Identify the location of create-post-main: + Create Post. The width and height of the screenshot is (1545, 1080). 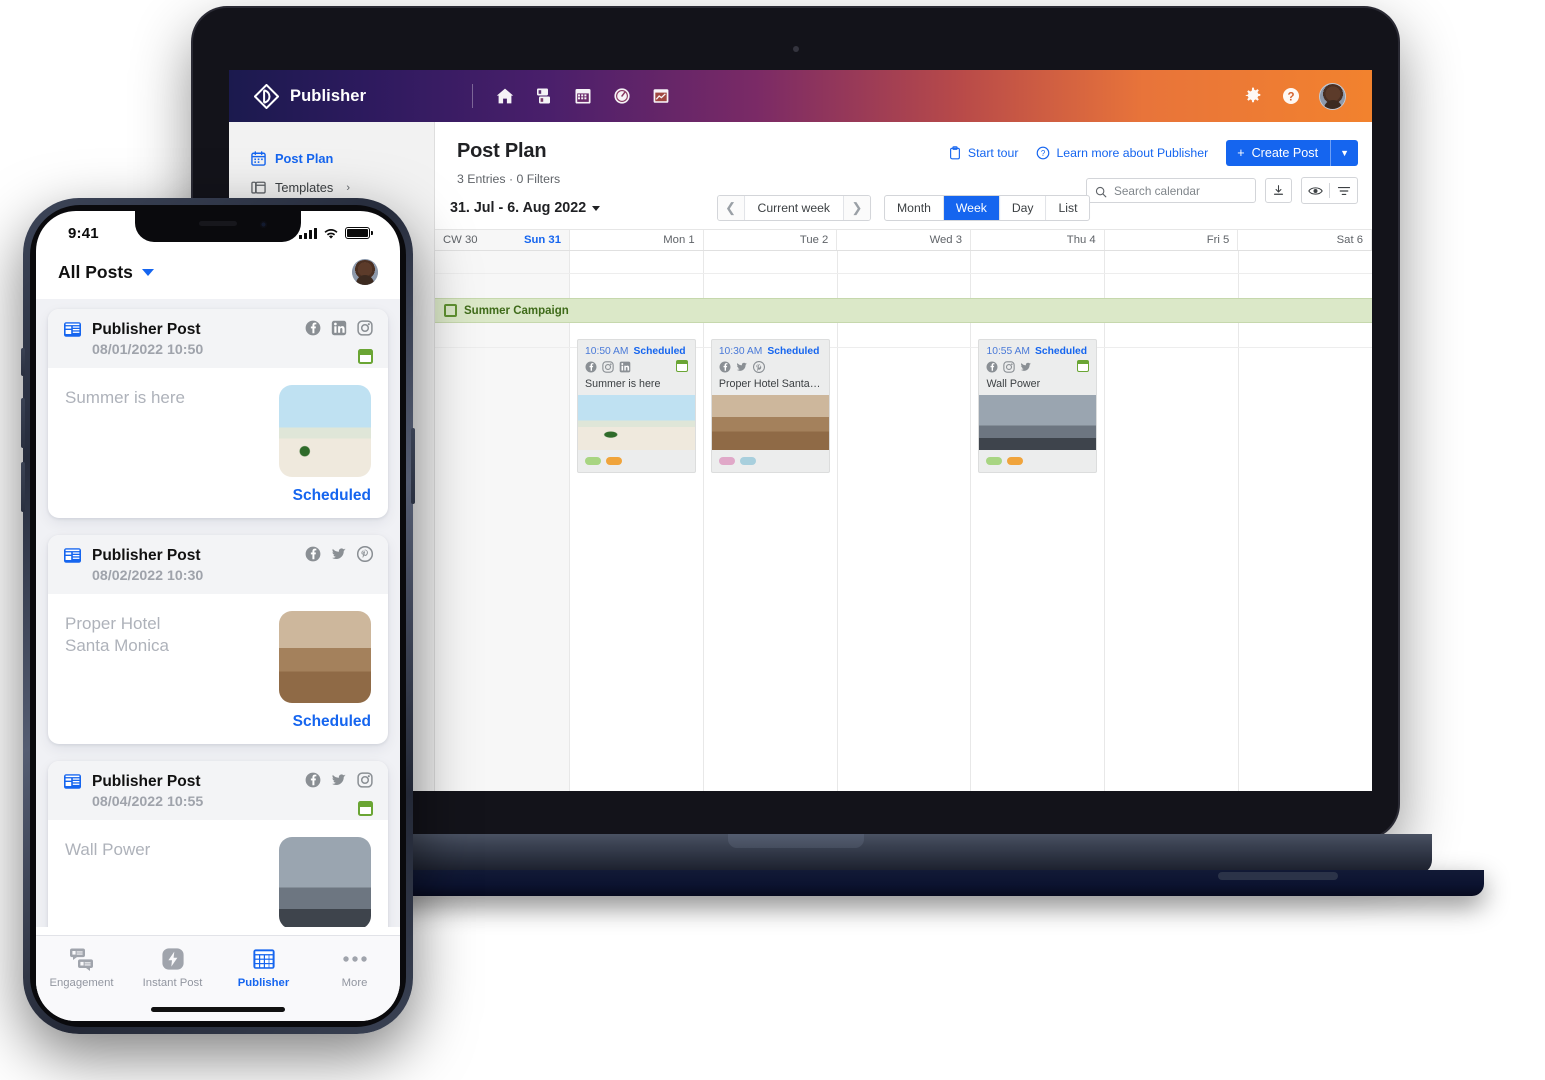
(1278, 153).